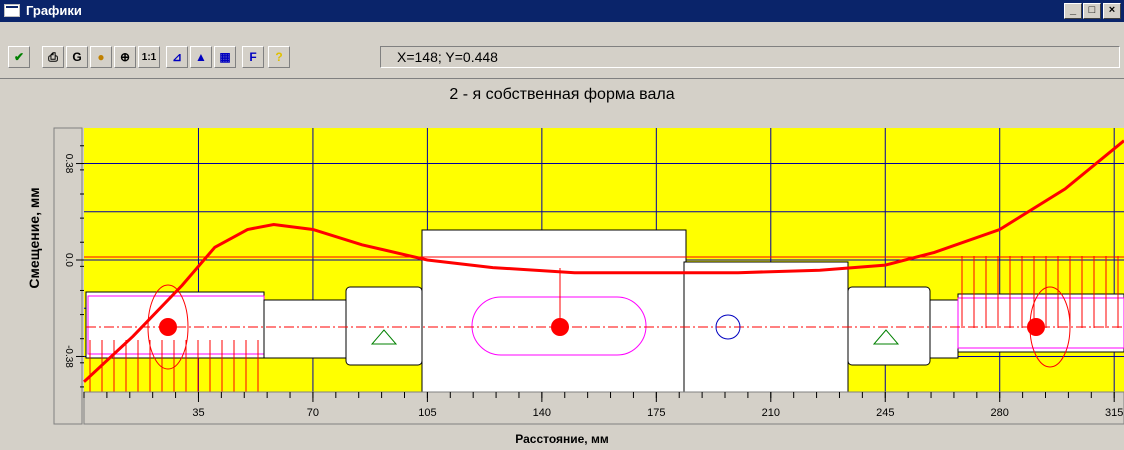 This screenshot has width=1124, height=450. Describe the element at coordinates (168, 327) in the screenshot. I see `mass-marker-left` at that location.